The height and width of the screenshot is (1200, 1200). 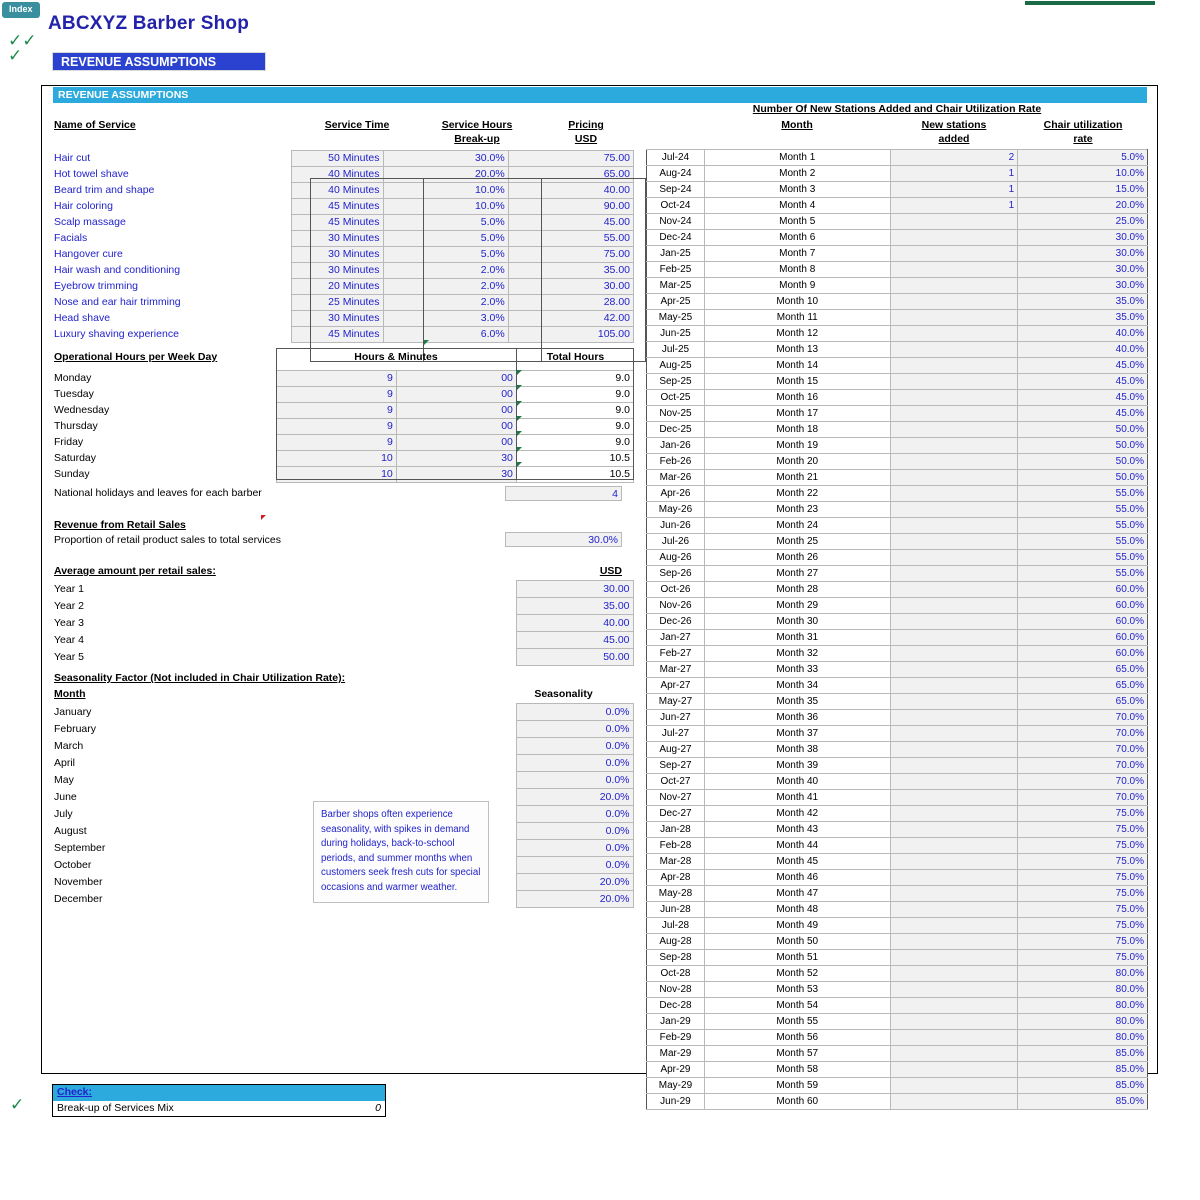 I want to click on station-chair-utilization: 80.0%, so click(x=1082, y=1037).